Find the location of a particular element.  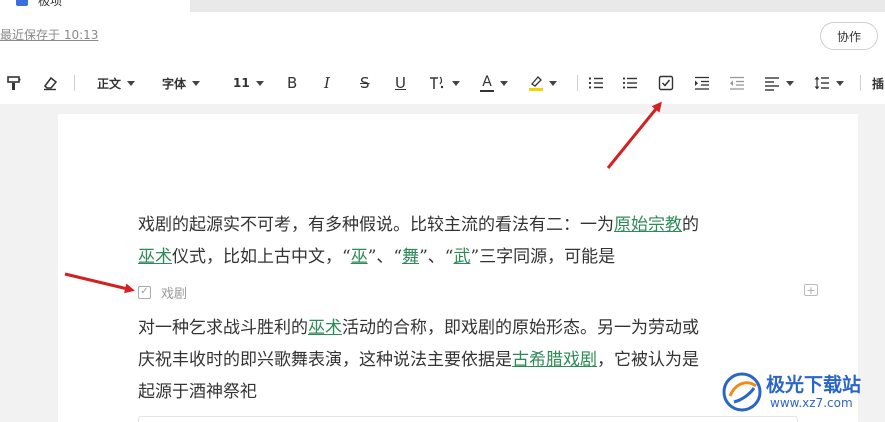

paragraph-line: 起源于酒神祭祀 is located at coordinates (197, 392).